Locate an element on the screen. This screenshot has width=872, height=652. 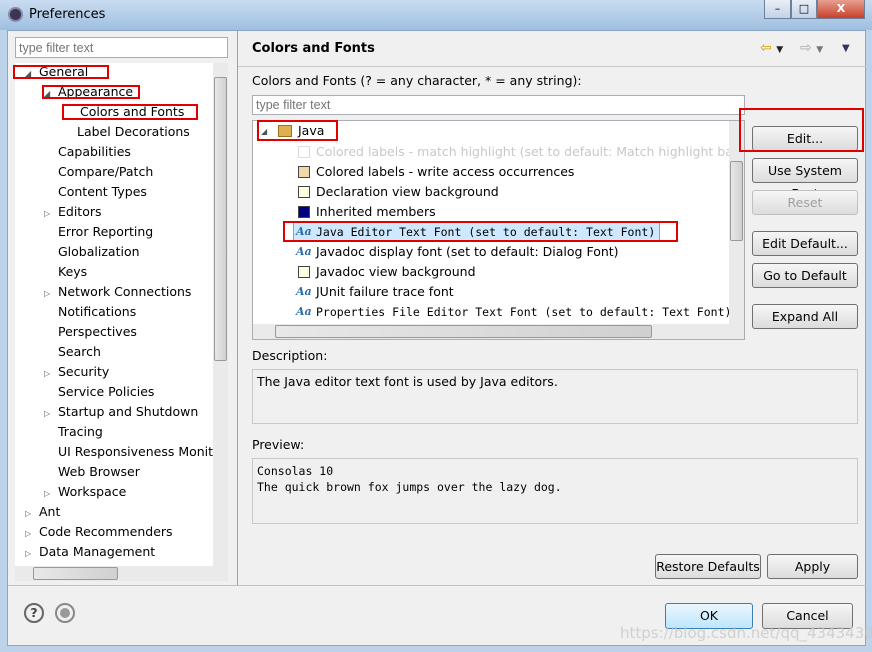
preview-label: Preview: is located at coordinates (278, 444).